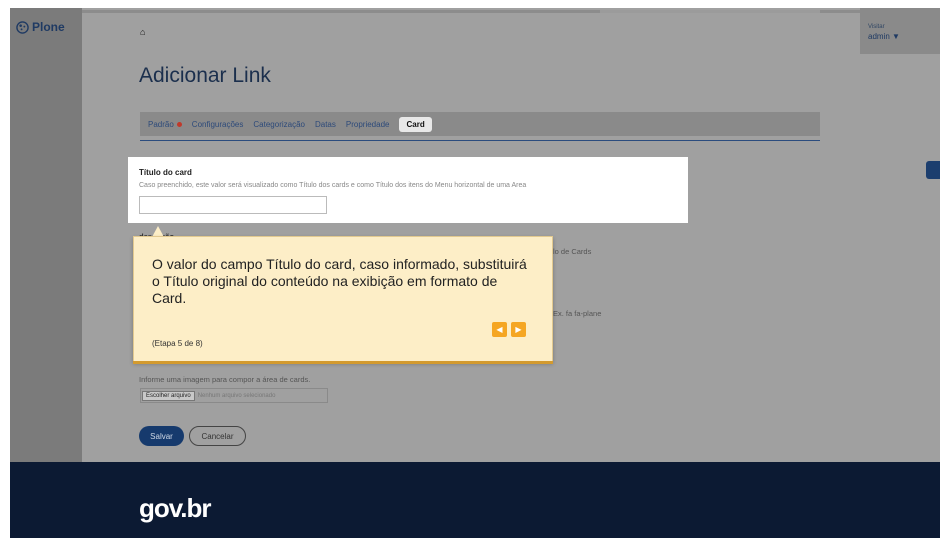 This screenshot has height=538, width=940. What do you see at coordinates (46, 235) in the screenshot?
I see `left-toolbar` at bounding box center [46, 235].